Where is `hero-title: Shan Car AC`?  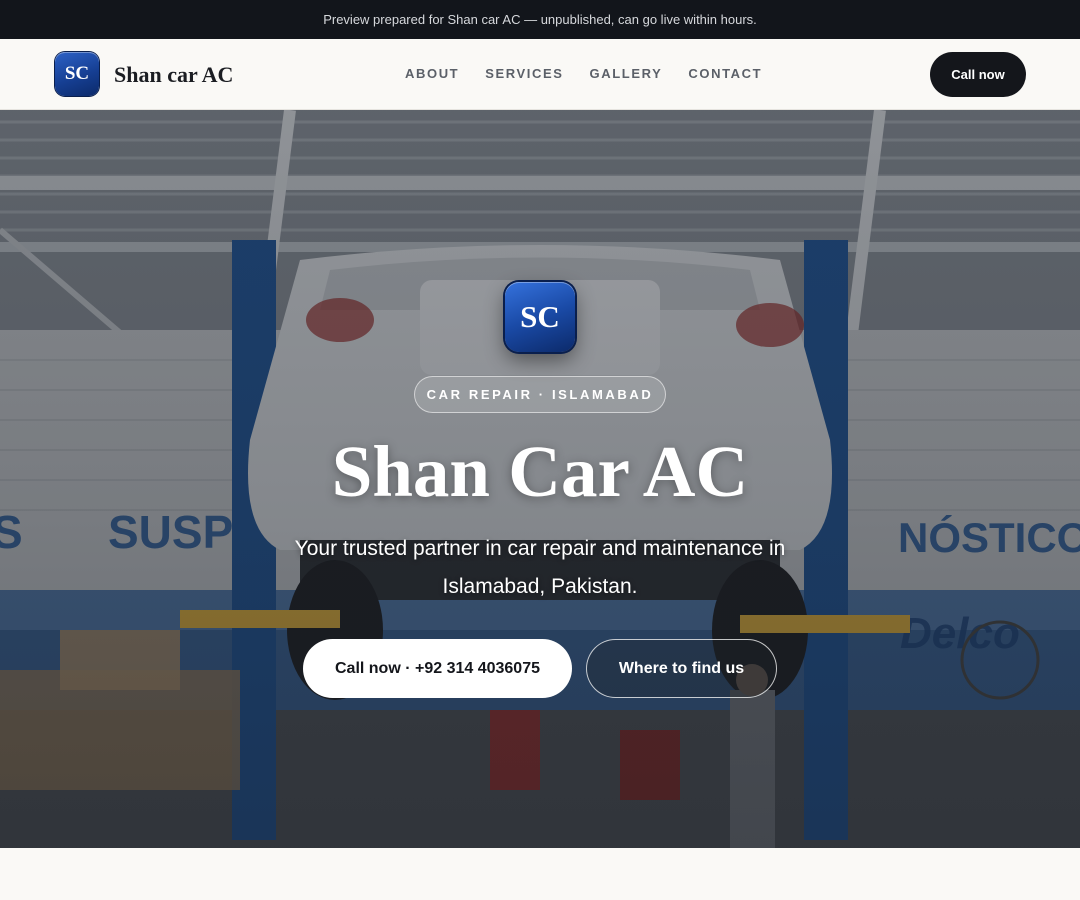 hero-title: Shan Car AC is located at coordinates (540, 471).